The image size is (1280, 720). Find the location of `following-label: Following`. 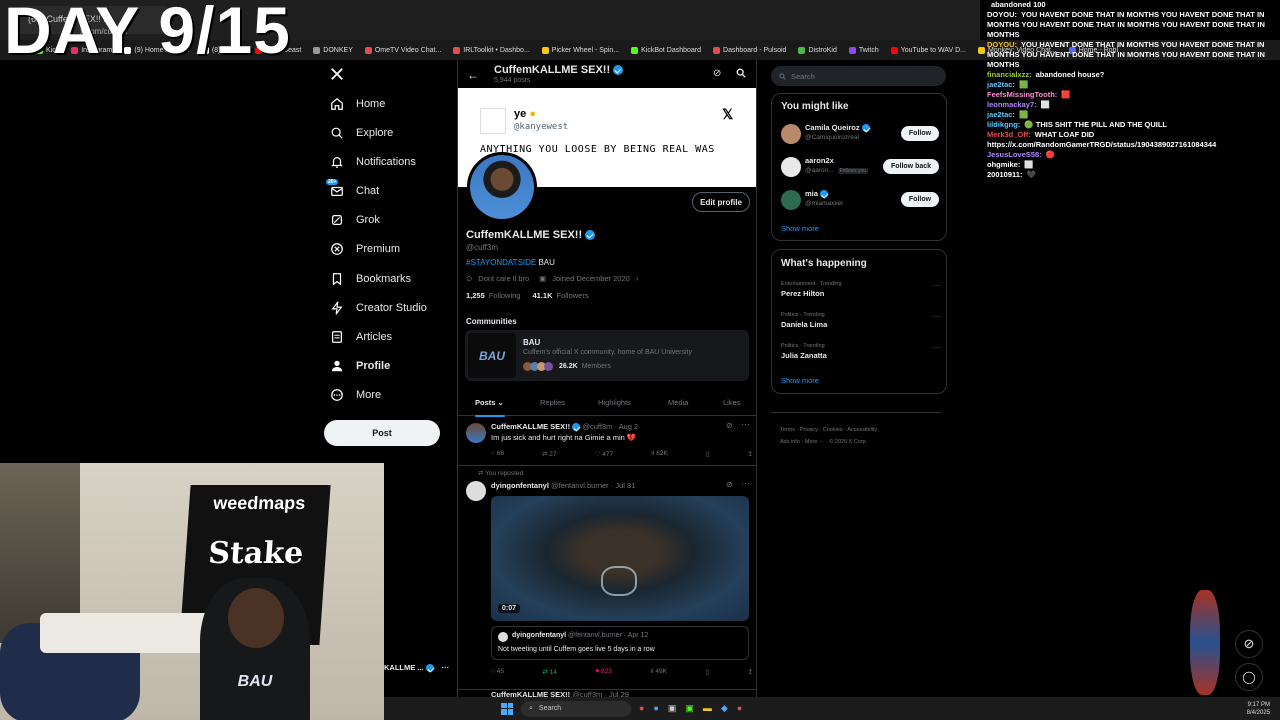

following-label: Following is located at coordinates (505, 295).